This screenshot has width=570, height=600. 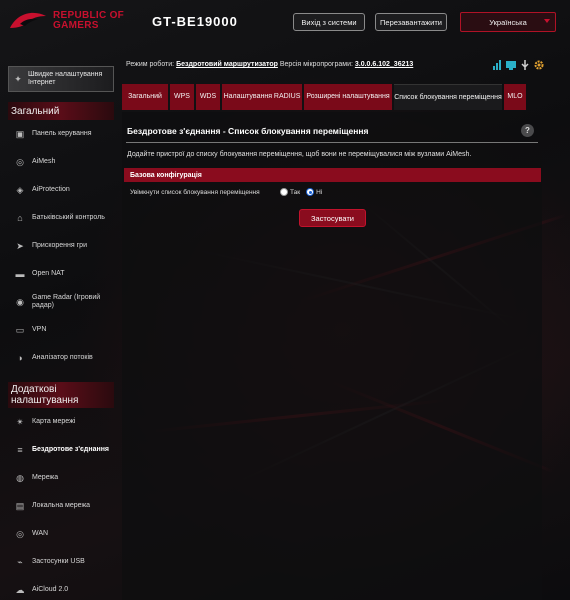 What do you see at coordinates (20, 190) in the screenshot?
I see `shield-icon: ◈` at bounding box center [20, 190].